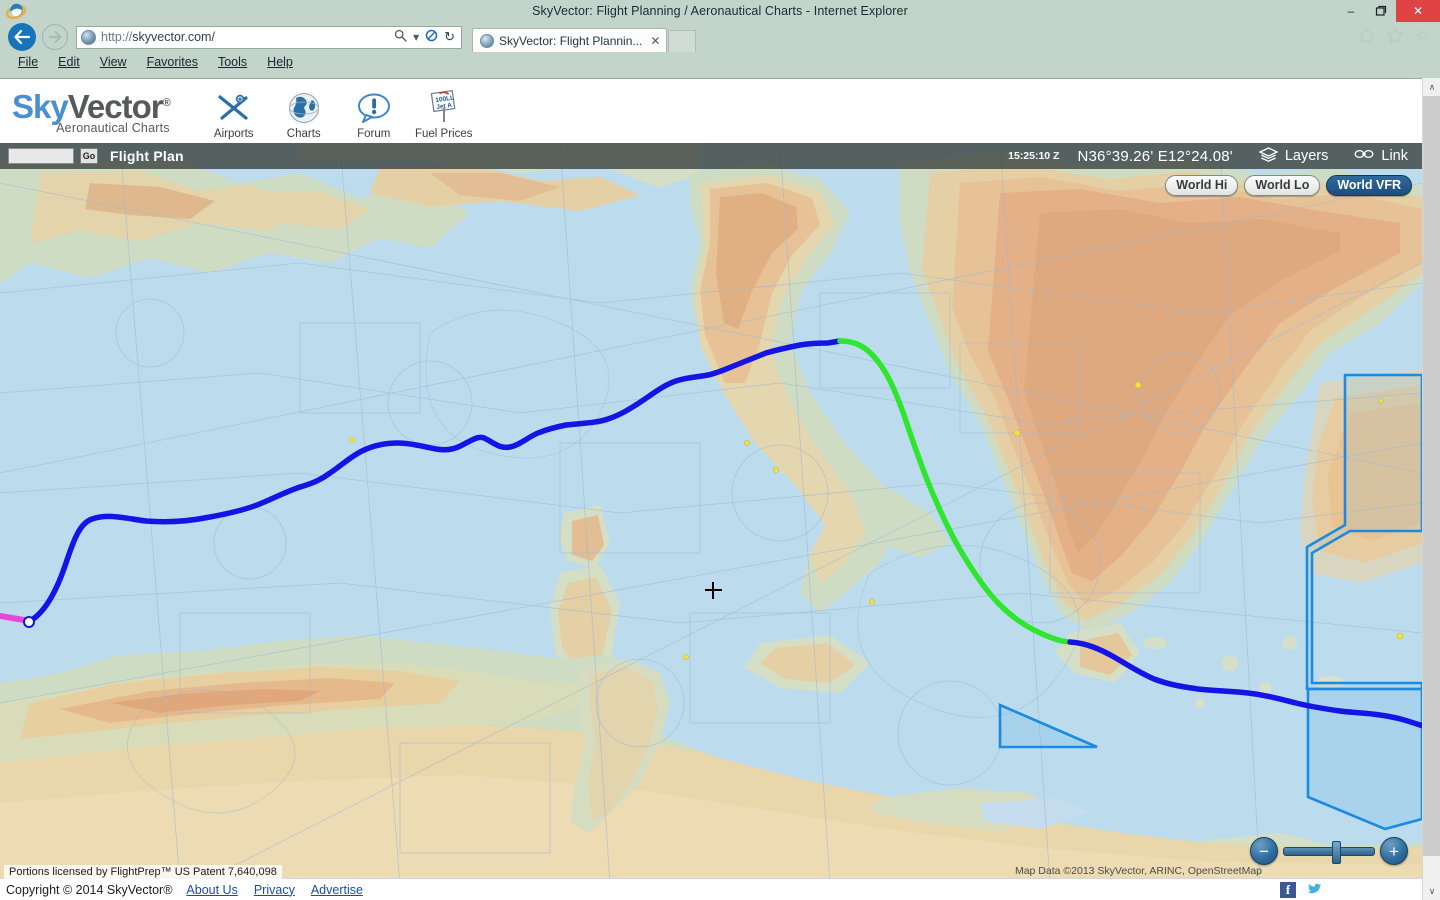 Image resolution: width=1440 pixels, height=900 pixels. What do you see at coordinates (1314, 889) in the screenshot?
I see `twitter-icon` at bounding box center [1314, 889].